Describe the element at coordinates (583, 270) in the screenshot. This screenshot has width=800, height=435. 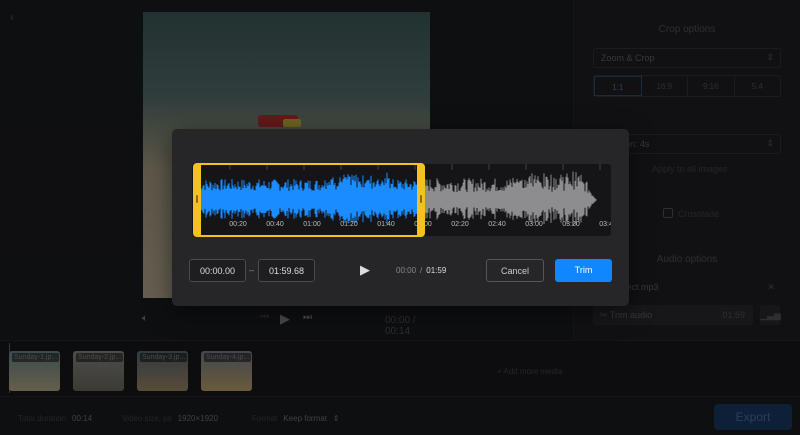
I see `trim-button: Trim` at that location.